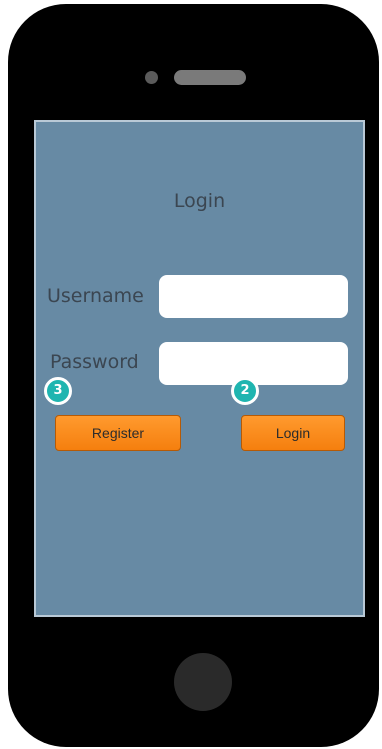  I want to click on username-input, so click(253, 296).